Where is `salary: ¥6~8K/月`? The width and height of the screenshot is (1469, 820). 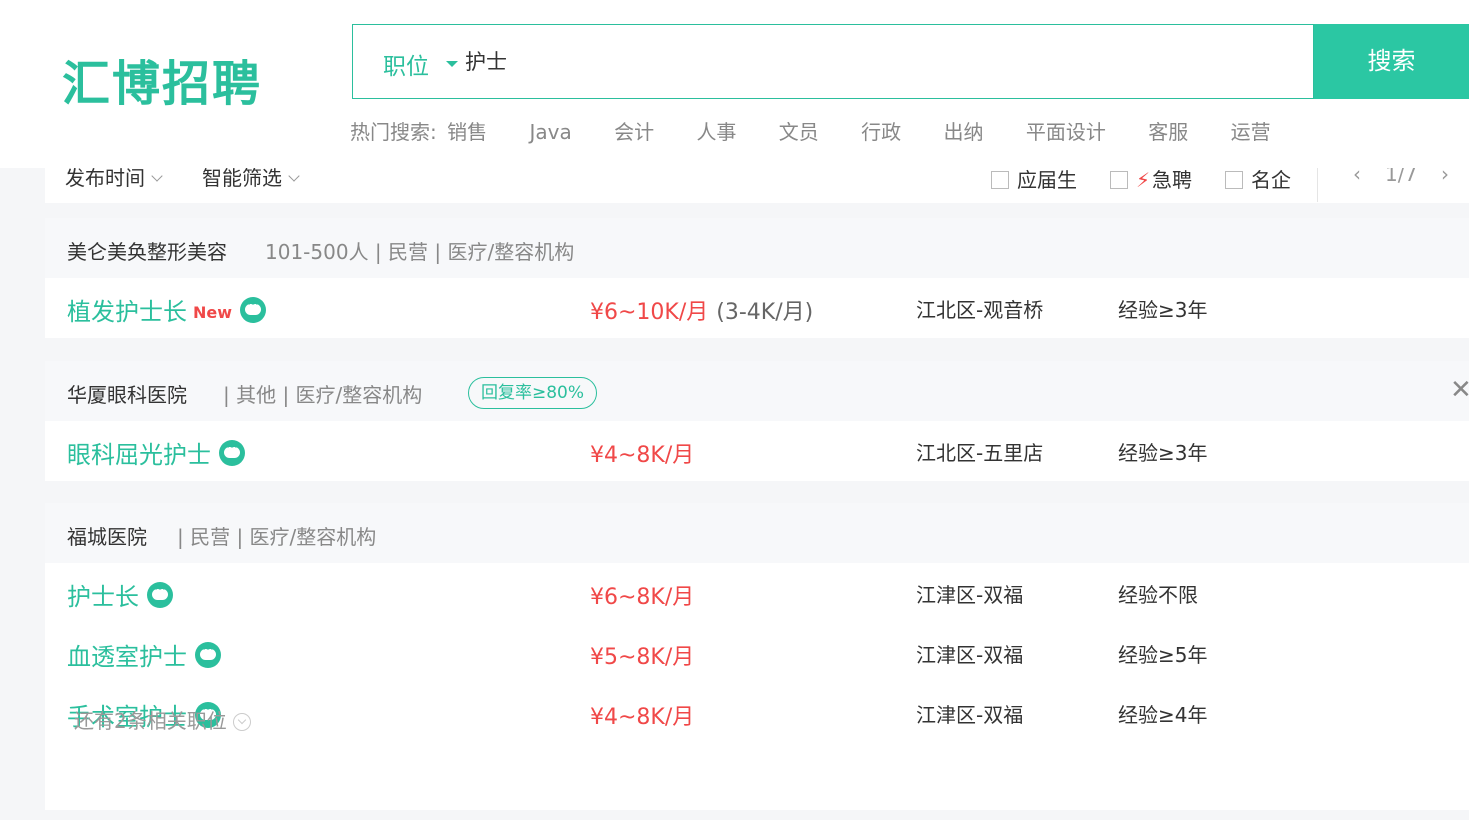 salary: ¥6~8K/月 is located at coordinates (642, 597).